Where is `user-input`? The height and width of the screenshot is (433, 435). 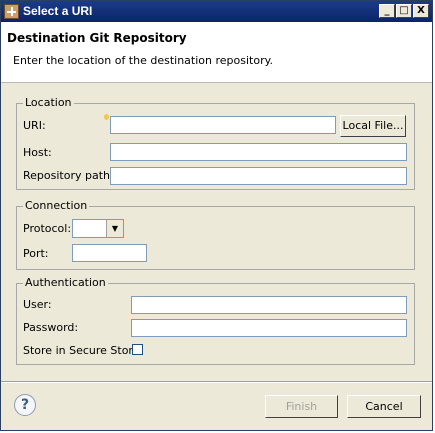
user-input is located at coordinates (269, 305).